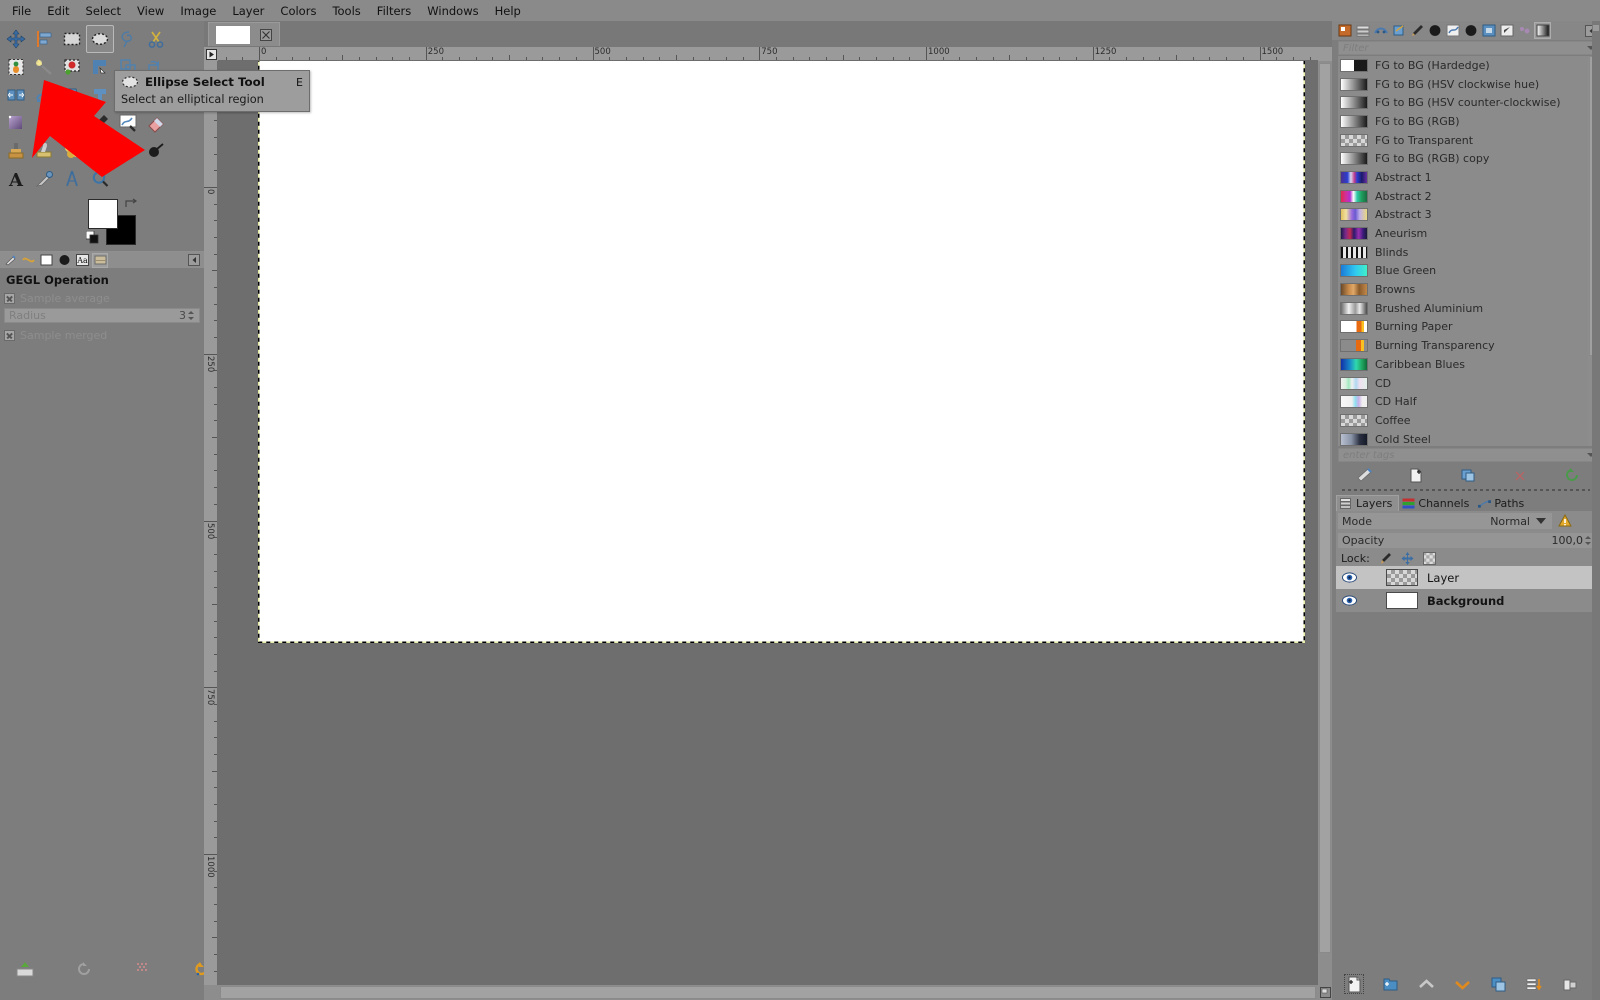  Describe the element at coordinates (1468, 140) in the screenshot. I see `gradient-list-item: FG to Transparent` at that location.